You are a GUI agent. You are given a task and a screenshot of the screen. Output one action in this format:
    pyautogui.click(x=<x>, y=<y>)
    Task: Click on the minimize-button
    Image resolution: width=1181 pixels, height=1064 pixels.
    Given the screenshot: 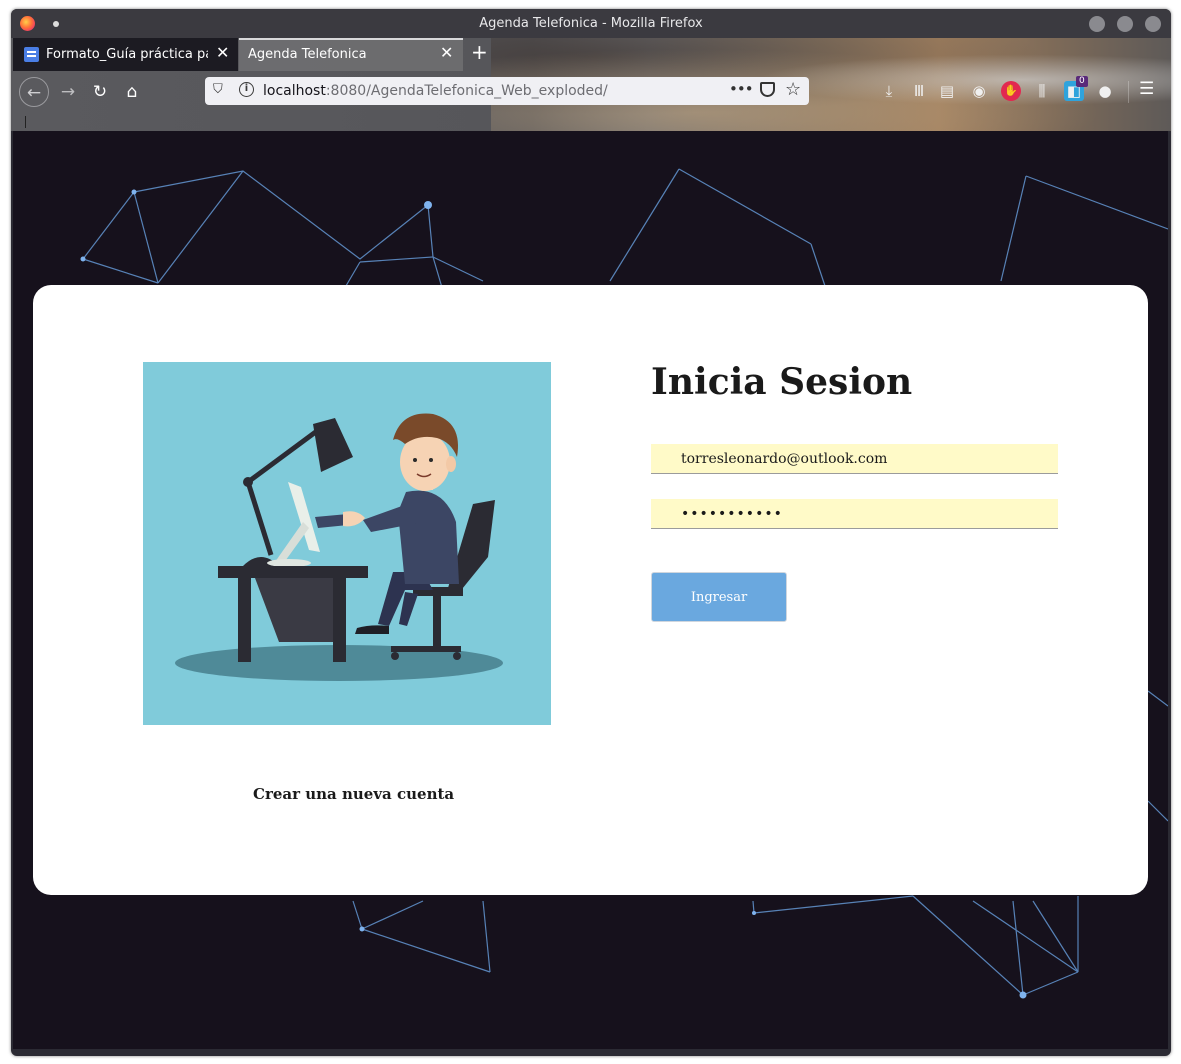 What is the action you would take?
    pyautogui.click(x=1097, y=24)
    